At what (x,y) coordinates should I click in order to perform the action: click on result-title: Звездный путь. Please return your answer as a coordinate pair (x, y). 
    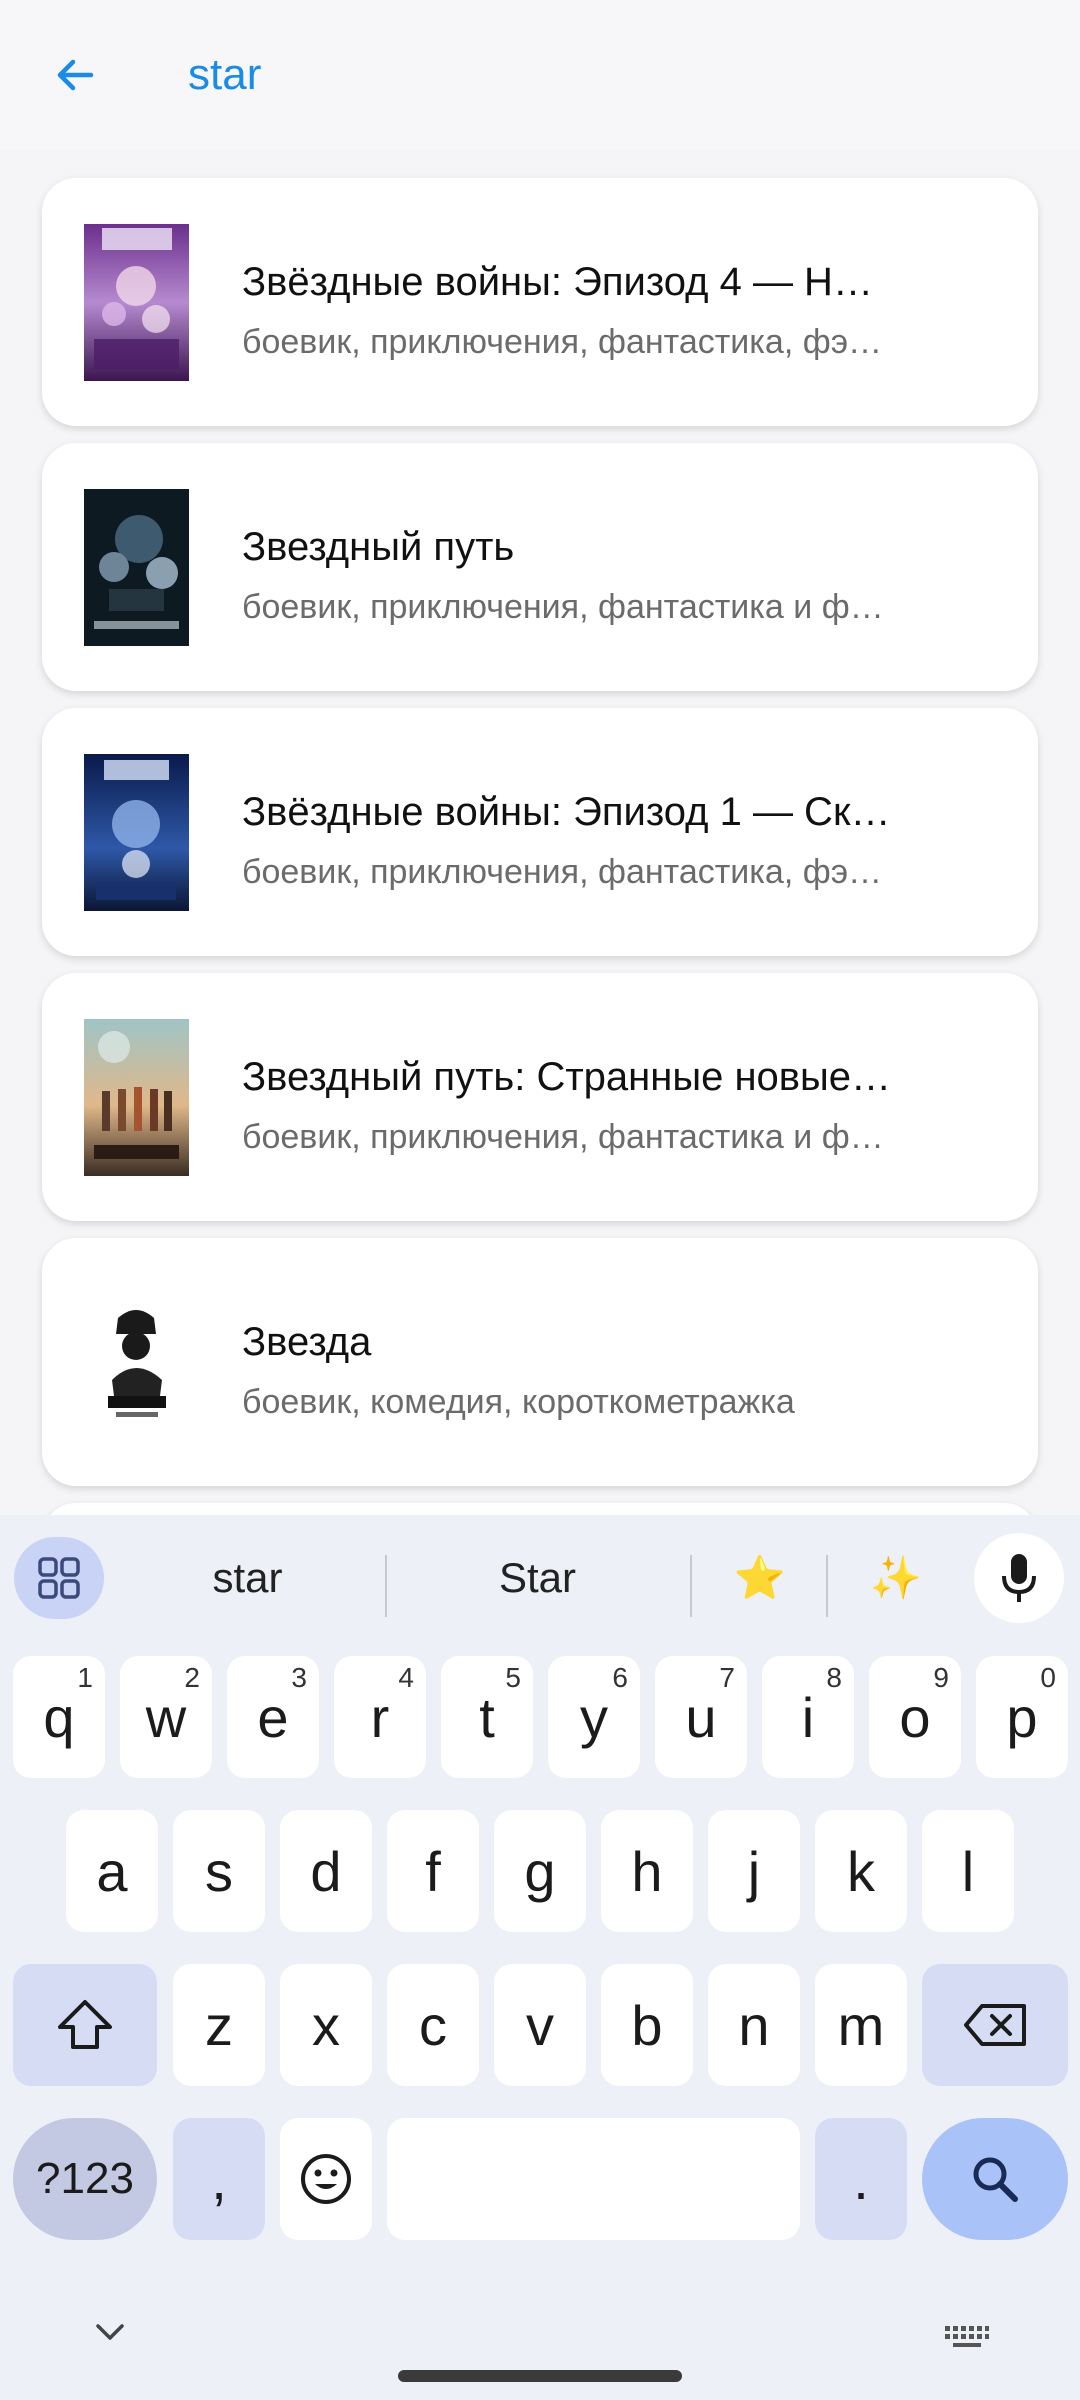
    Looking at the image, I should click on (378, 547).